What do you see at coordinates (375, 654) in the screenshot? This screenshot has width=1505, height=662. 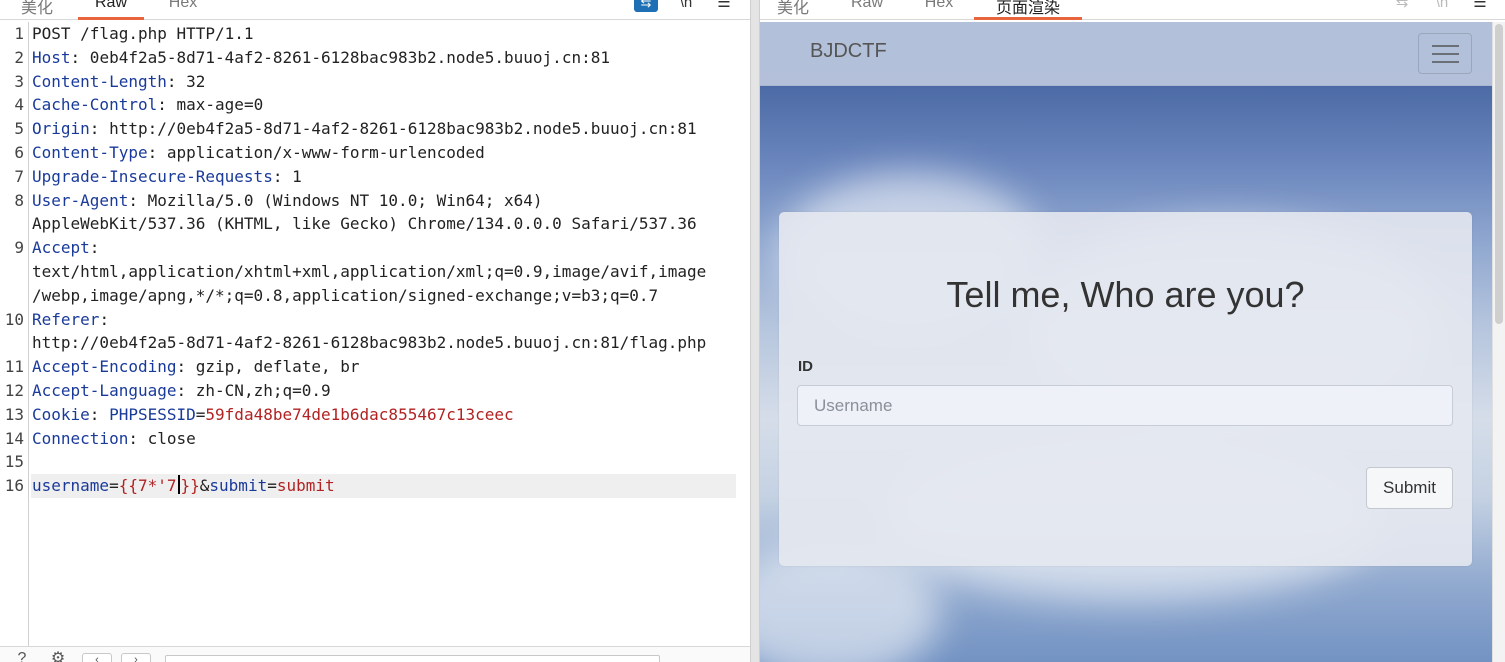 I see `editor-bottom-bar: ? ⚙ ‹ ›` at bounding box center [375, 654].